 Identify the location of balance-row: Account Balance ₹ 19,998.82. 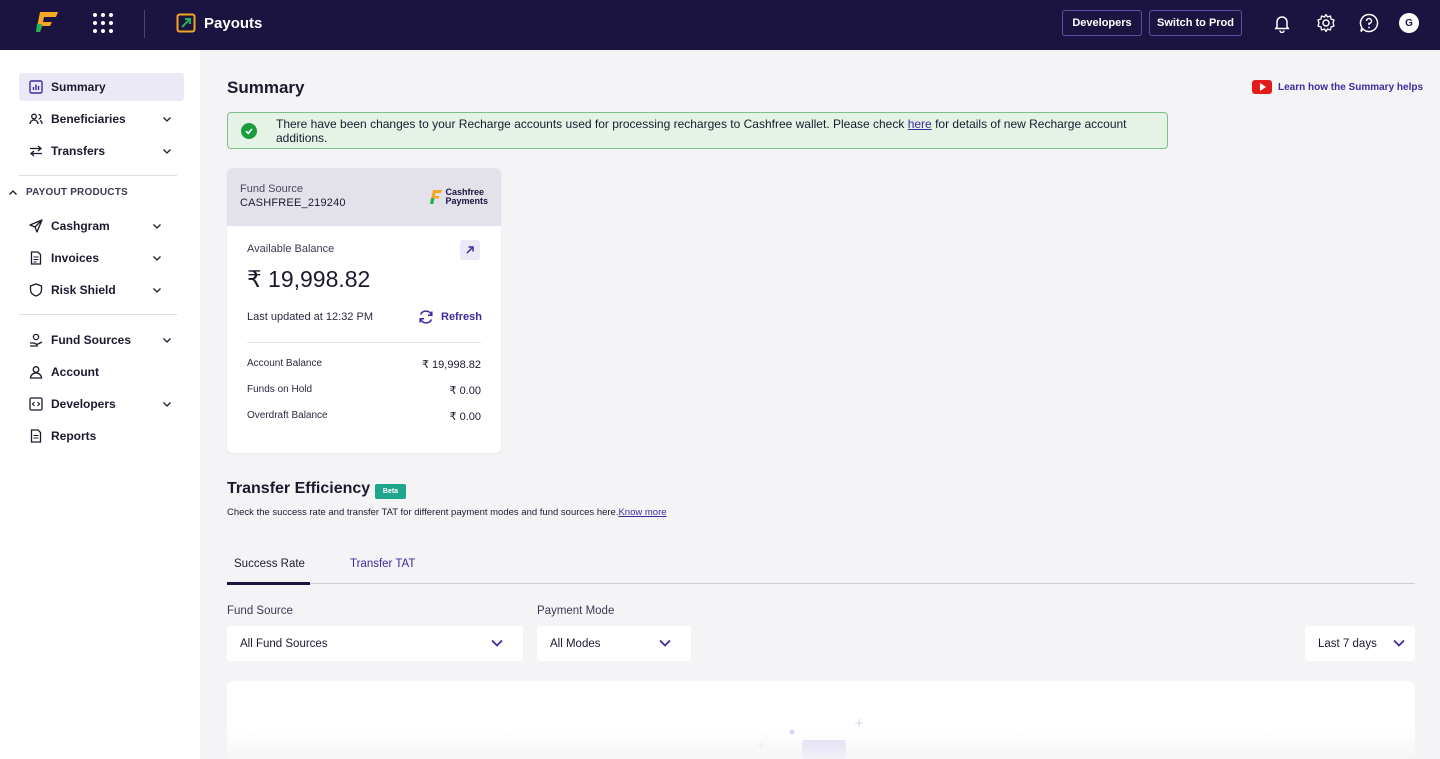
(364, 364).